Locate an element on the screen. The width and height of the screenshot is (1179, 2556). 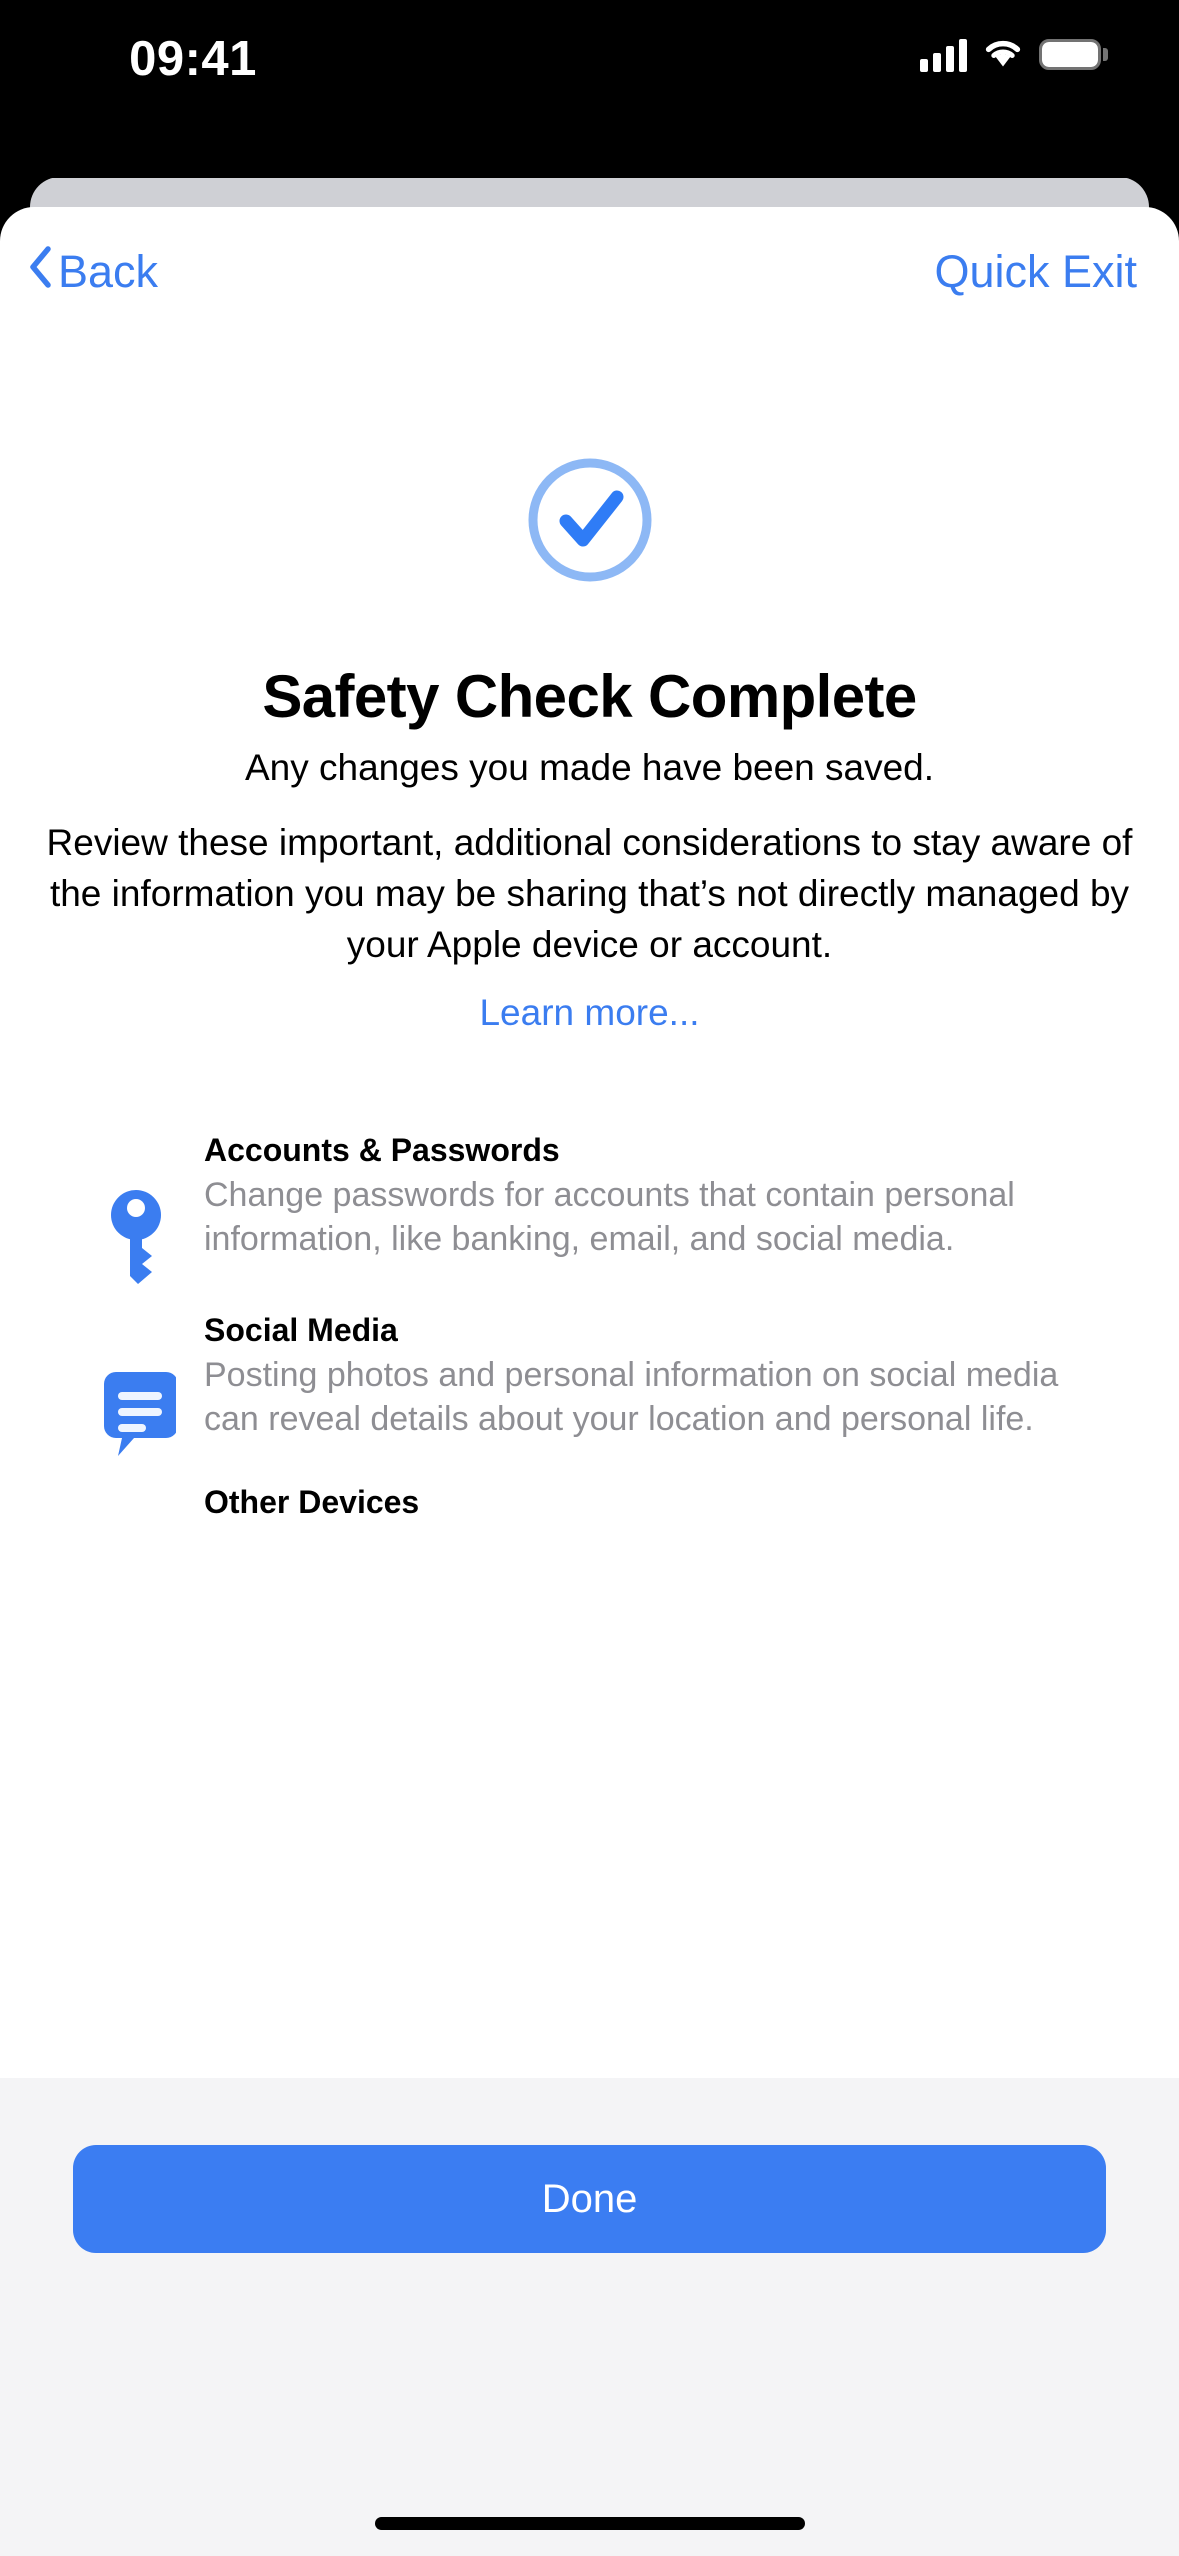
speech-bubble-icon is located at coordinates (139, 1384).